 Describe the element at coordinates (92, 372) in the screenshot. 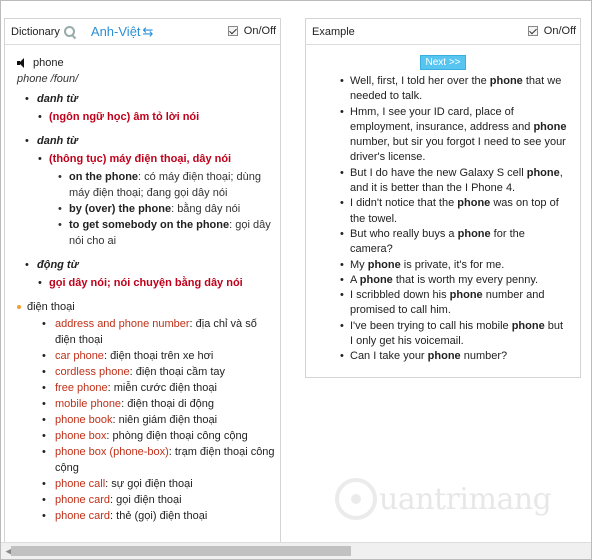

I see `term-link: cordless phone` at that location.